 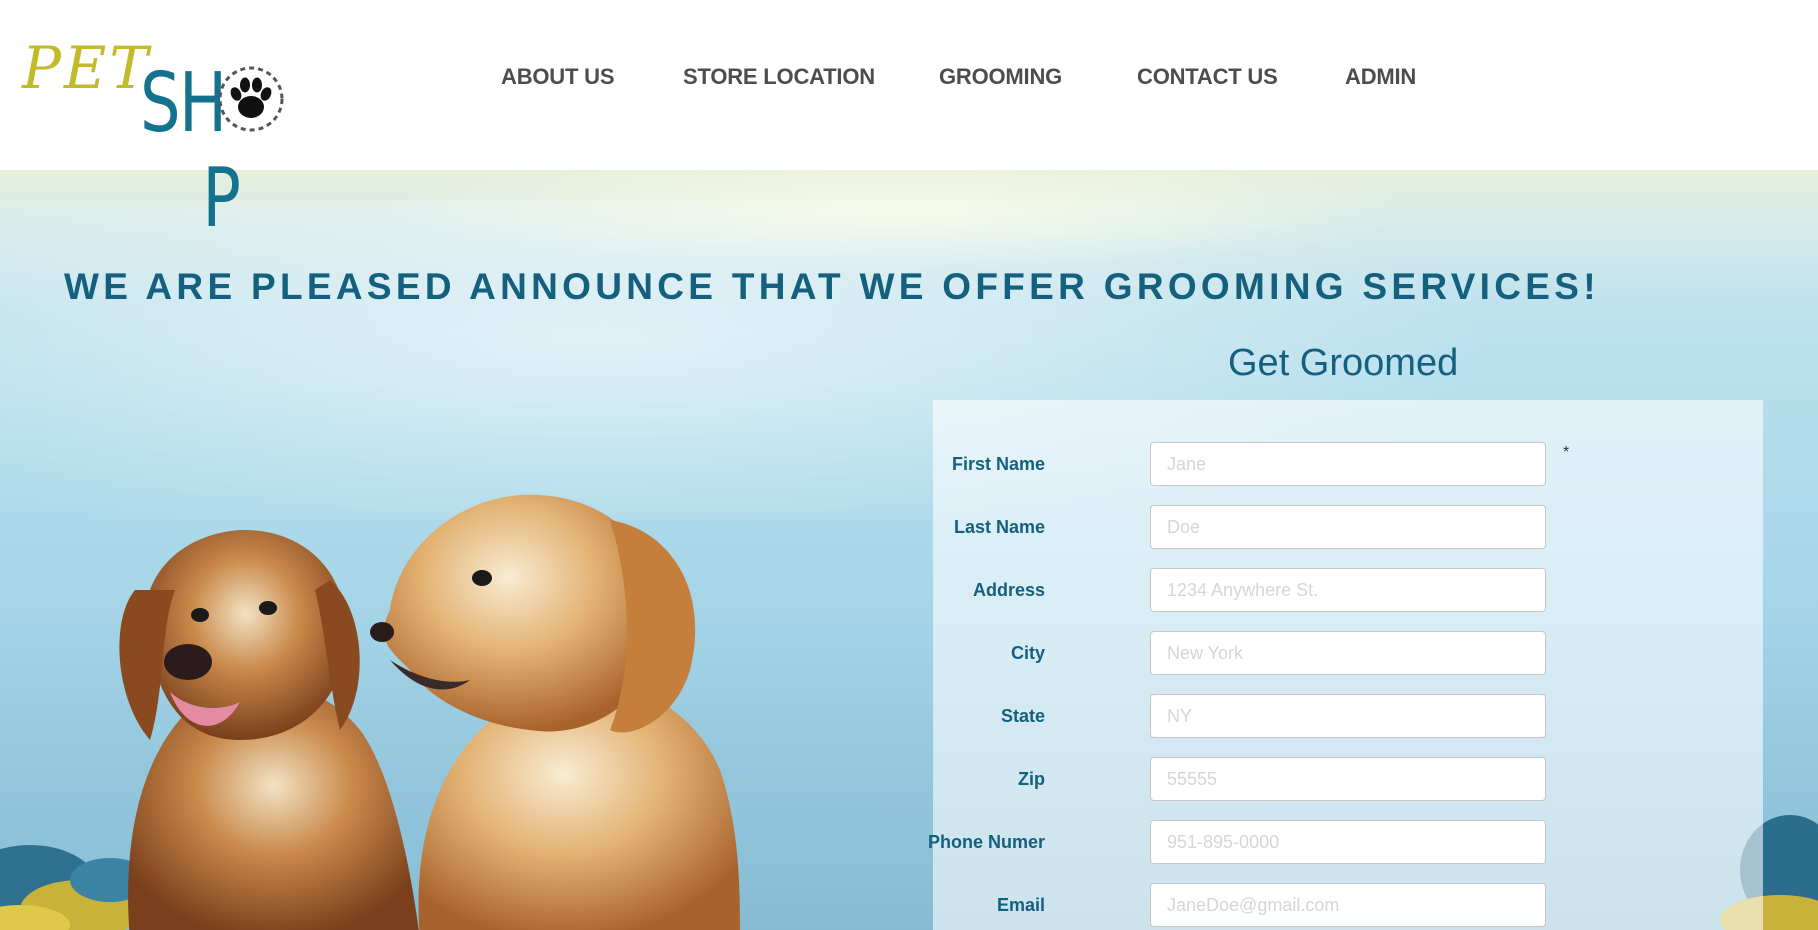 I want to click on last-name-label: Last Name, so click(x=999, y=527).